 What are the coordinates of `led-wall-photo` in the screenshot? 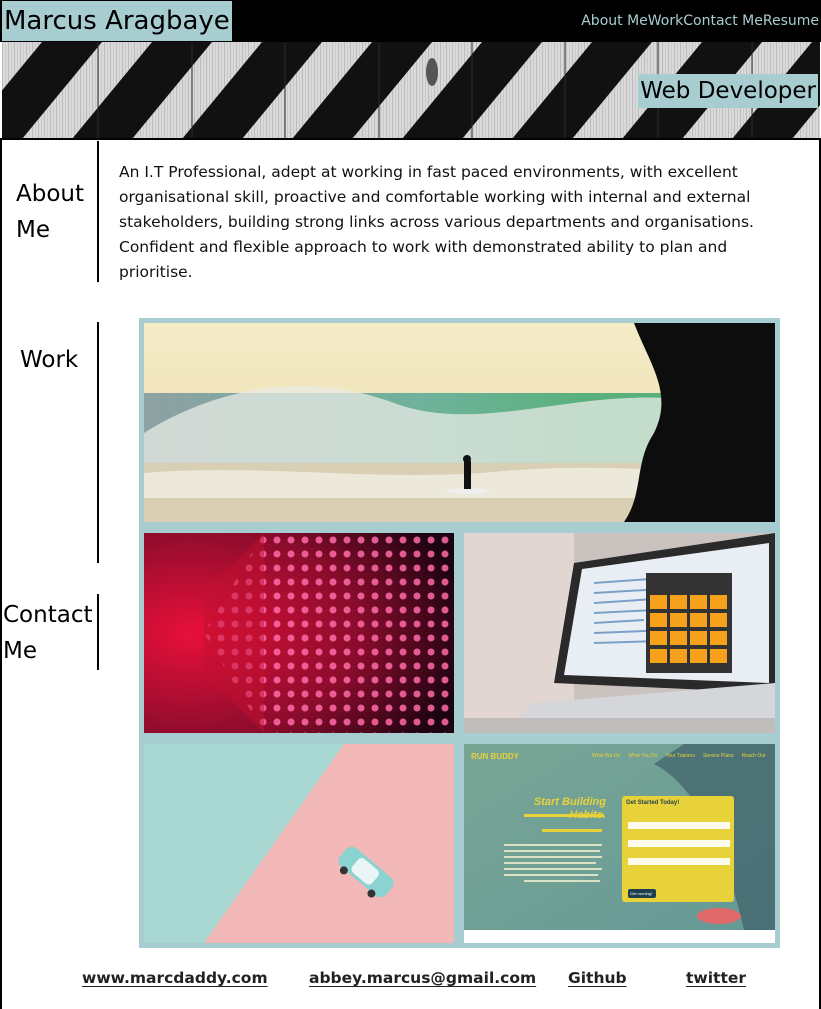 It's located at (299, 633).